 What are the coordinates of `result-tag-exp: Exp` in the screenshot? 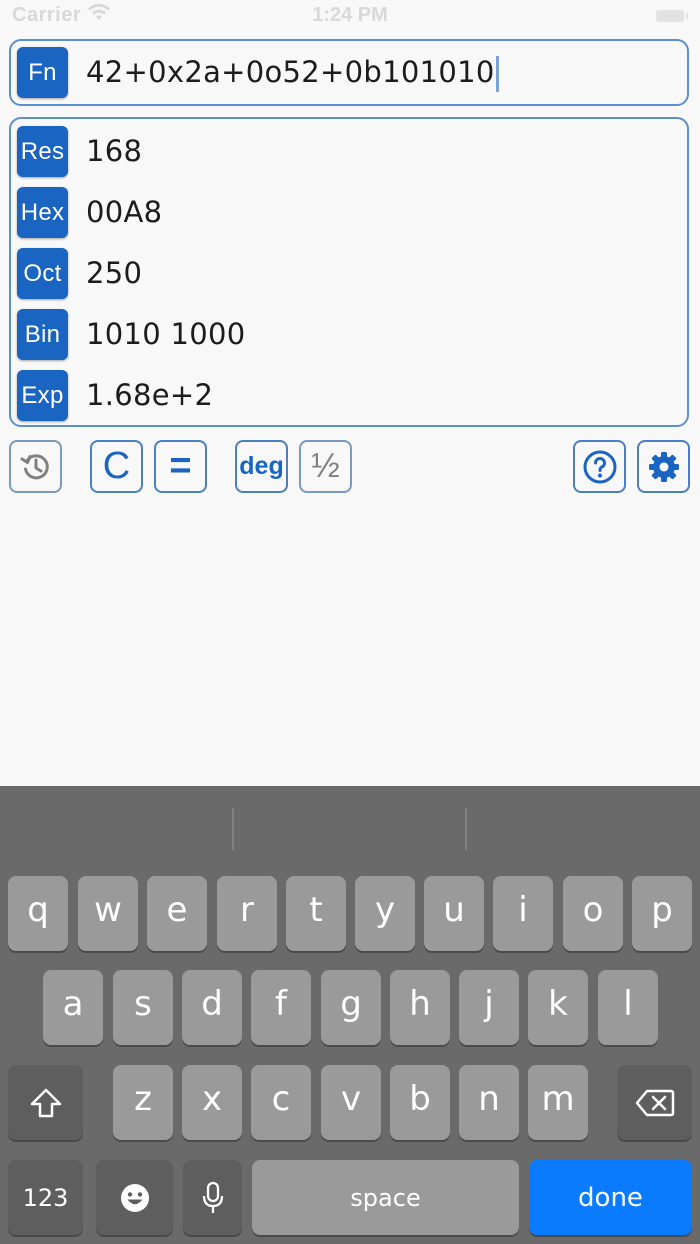 It's located at (42, 395).